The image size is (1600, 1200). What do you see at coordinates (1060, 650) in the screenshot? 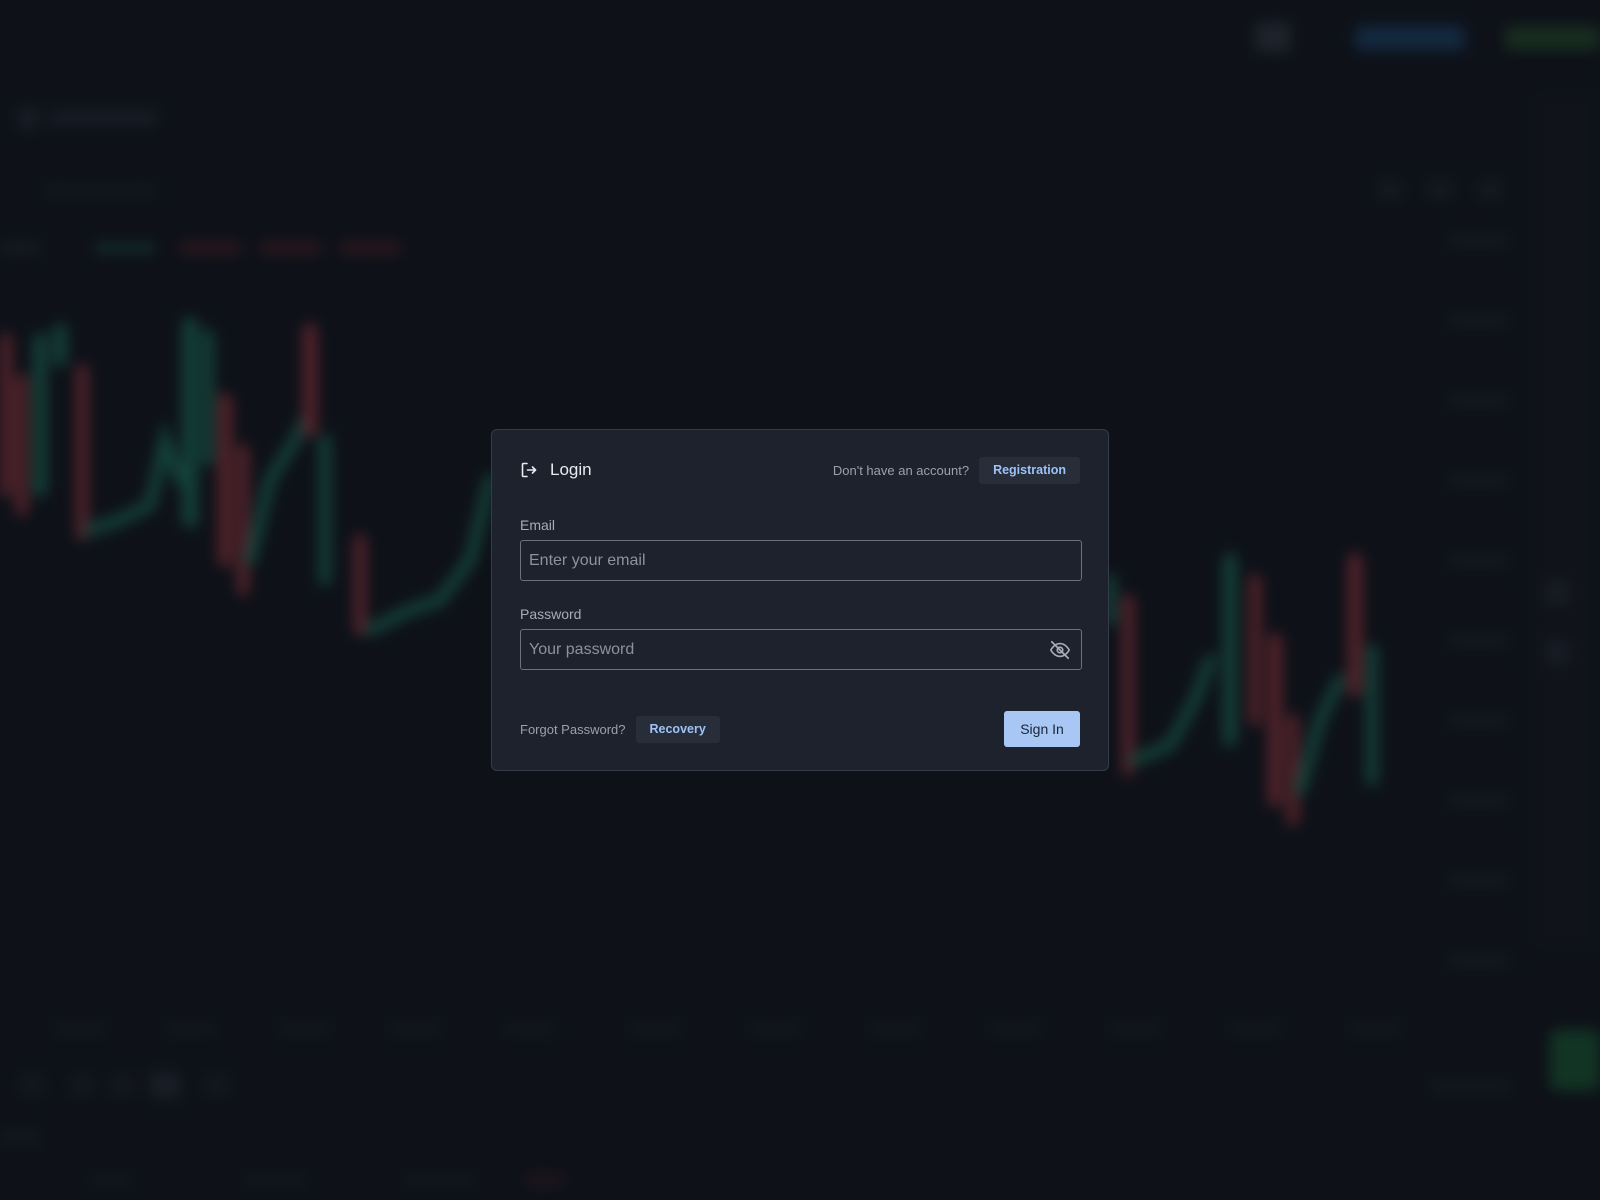
I see `eye-off-icon` at bounding box center [1060, 650].